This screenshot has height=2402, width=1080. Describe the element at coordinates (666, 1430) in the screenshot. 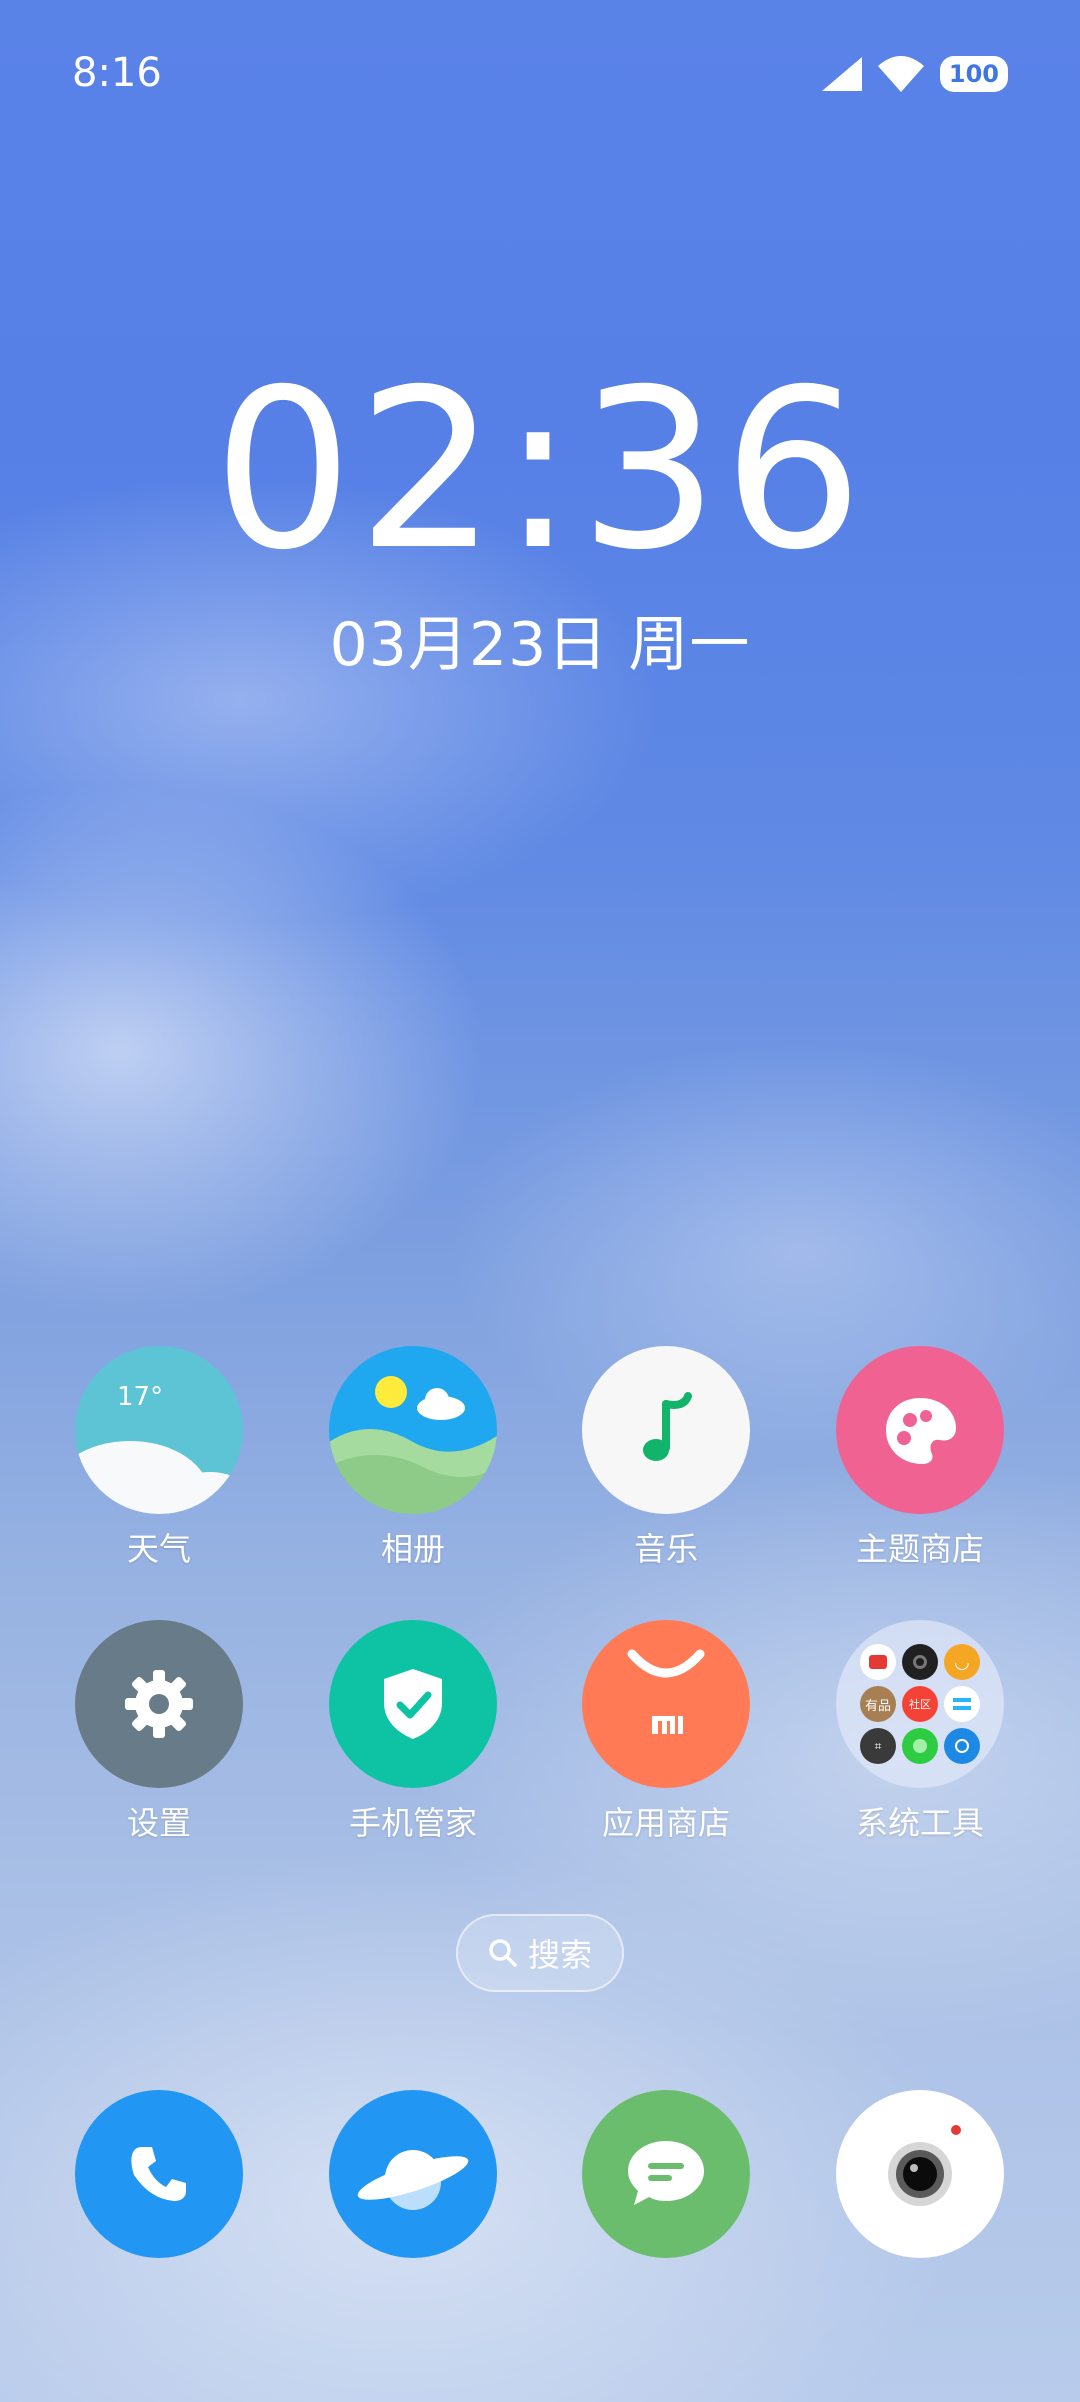

I see `music-icon` at that location.